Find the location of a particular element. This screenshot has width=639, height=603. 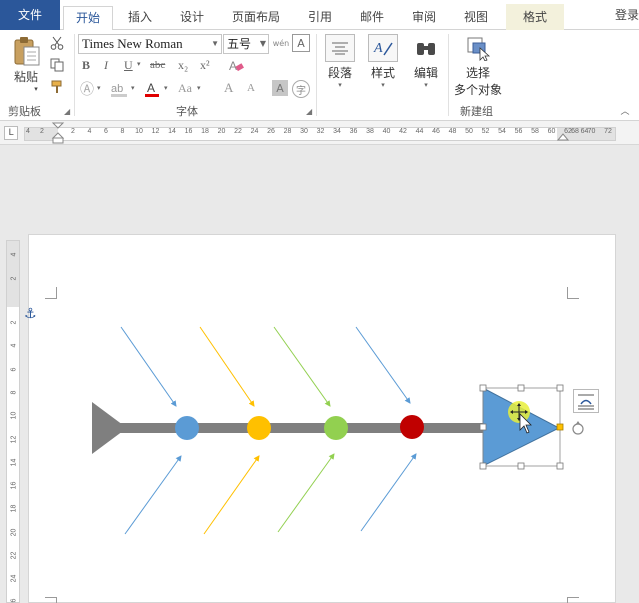

tab-references: 引用 is located at coordinates (320, 18).